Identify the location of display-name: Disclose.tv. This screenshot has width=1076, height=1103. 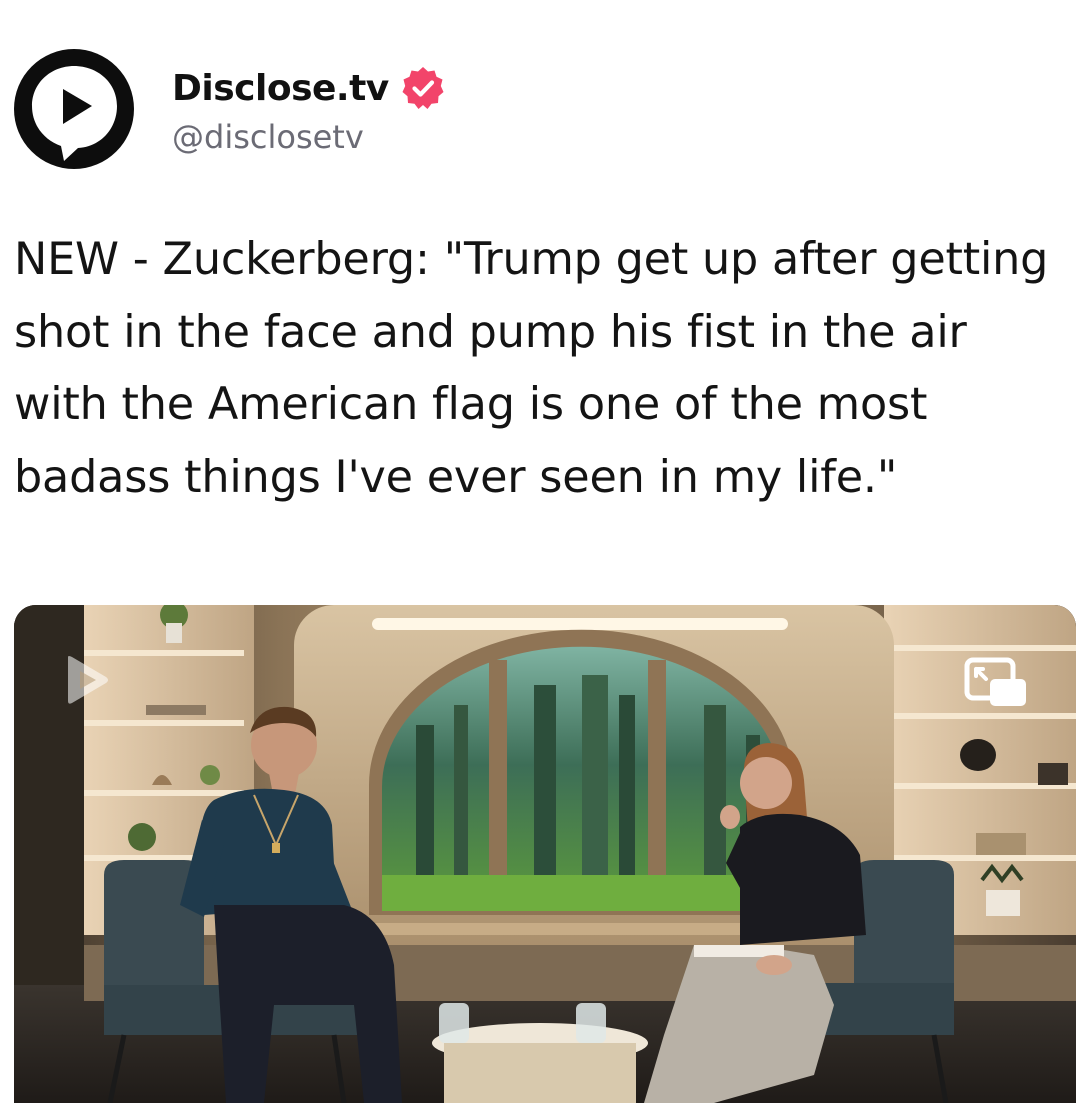
(280, 88).